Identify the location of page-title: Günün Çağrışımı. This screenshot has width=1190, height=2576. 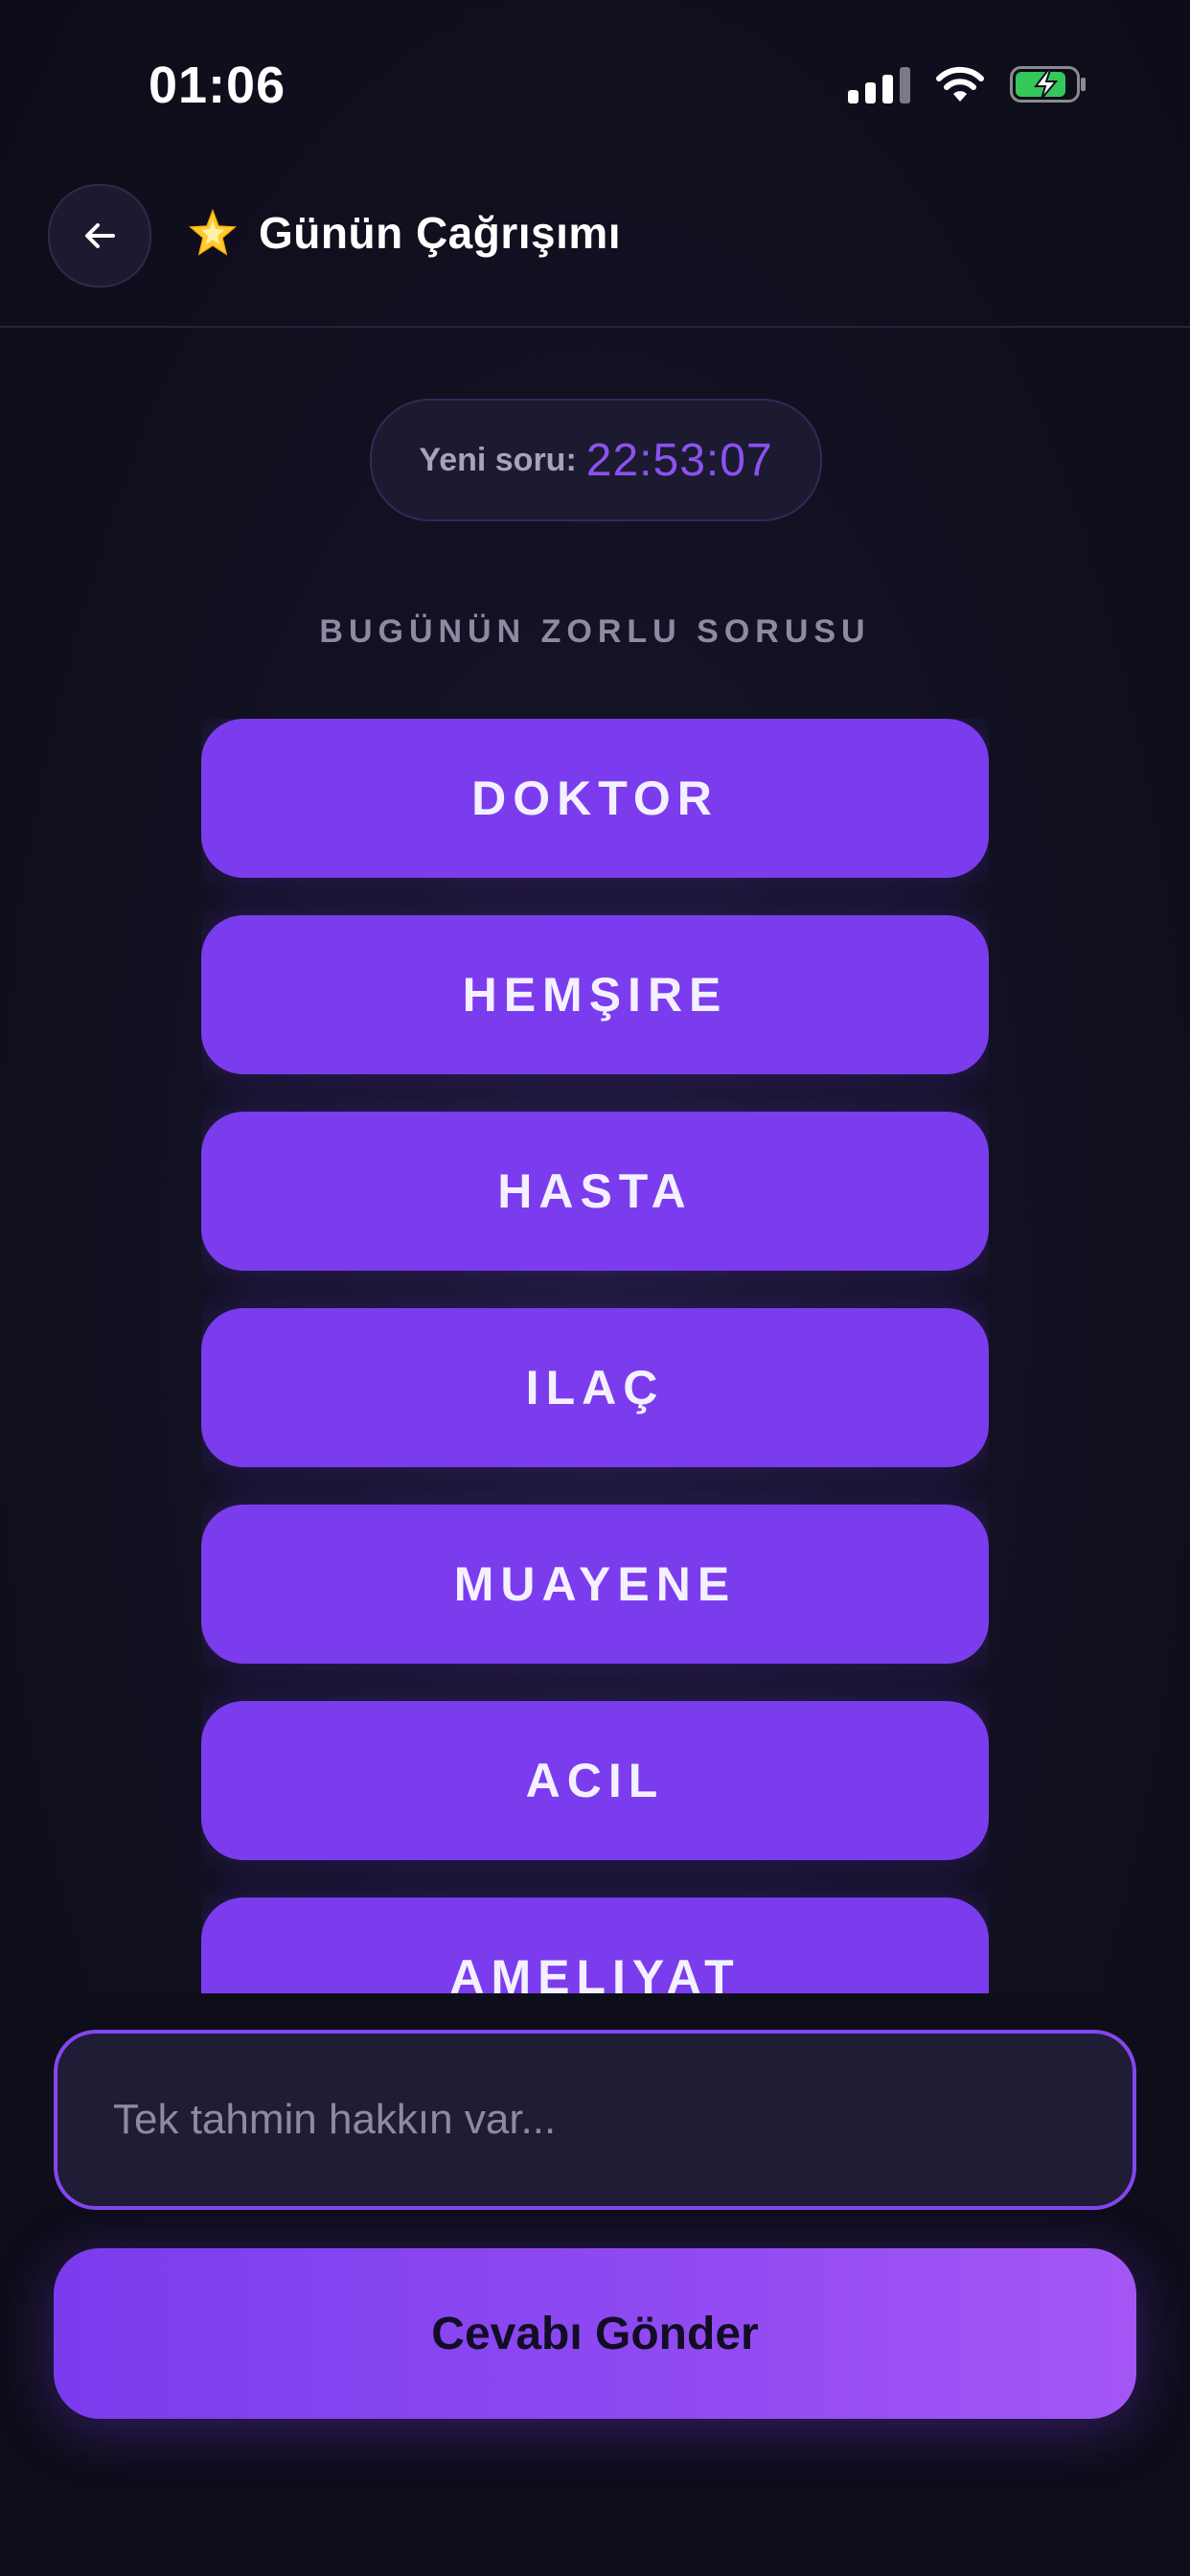
(441, 233).